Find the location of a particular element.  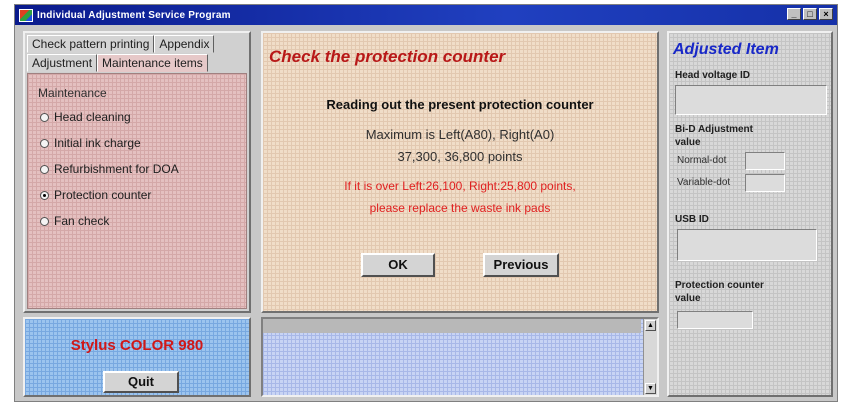

protection-counter-field is located at coordinates (715, 320).